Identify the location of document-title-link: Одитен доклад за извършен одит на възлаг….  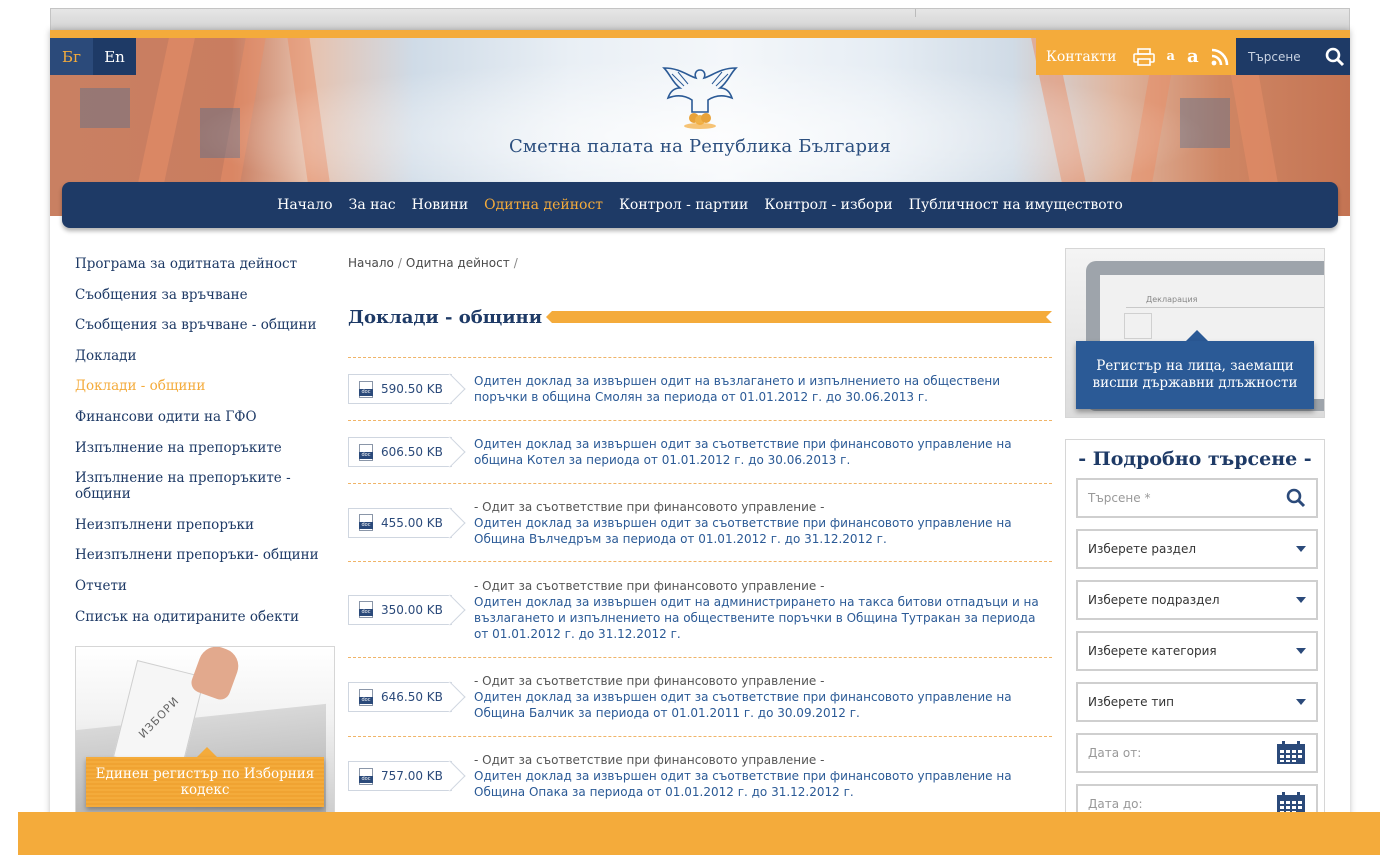
(763, 389).